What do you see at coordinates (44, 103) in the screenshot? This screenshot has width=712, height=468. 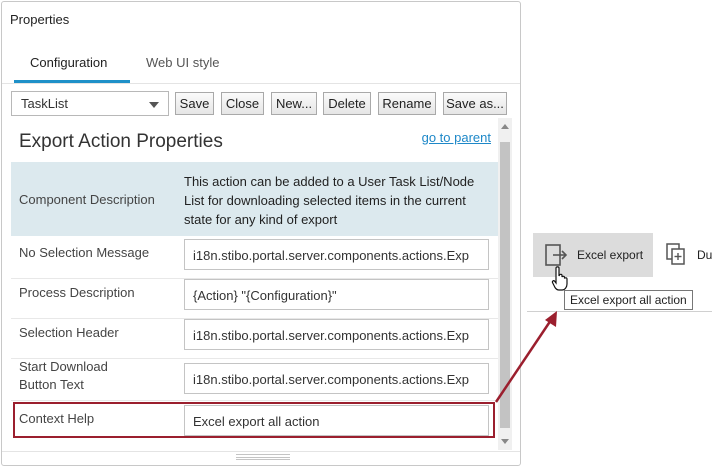 I see `configuration-select-value: TaskList` at bounding box center [44, 103].